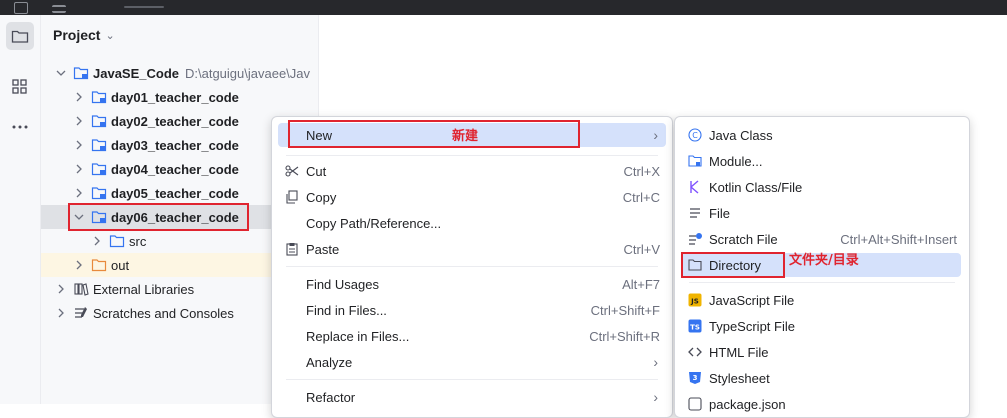 The width and height of the screenshot is (1007, 418). What do you see at coordinates (20, 127) in the screenshot?
I see `more-tools-icon` at bounding box center [20, 127].